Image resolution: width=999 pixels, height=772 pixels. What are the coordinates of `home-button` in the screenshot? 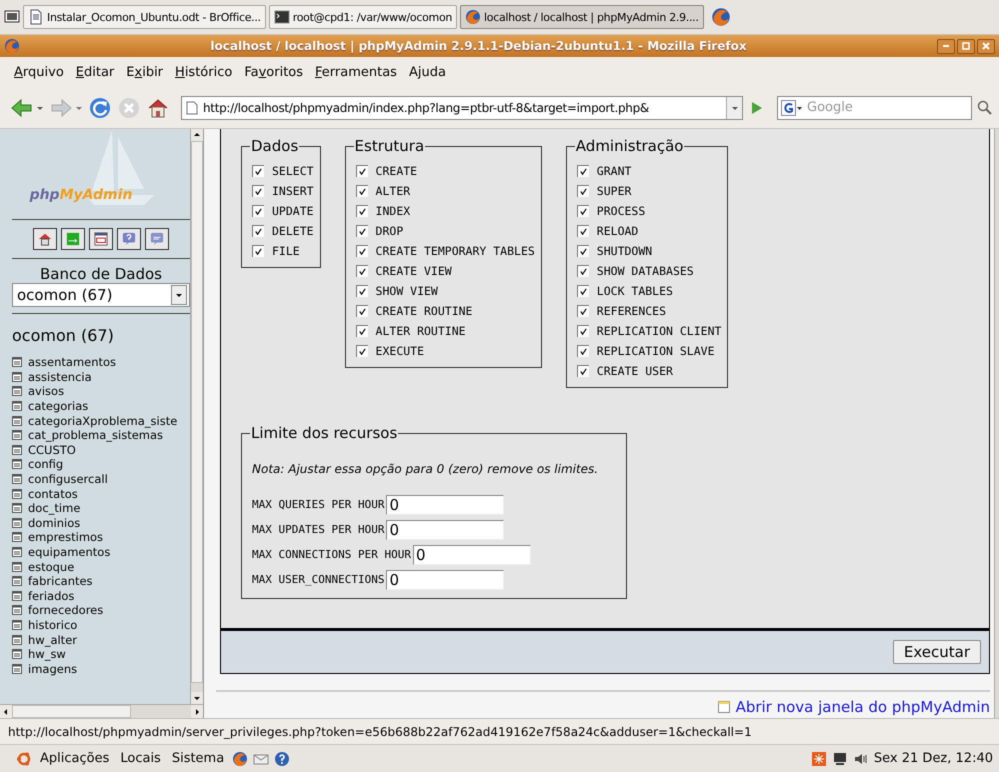 It's located at (45, 239).